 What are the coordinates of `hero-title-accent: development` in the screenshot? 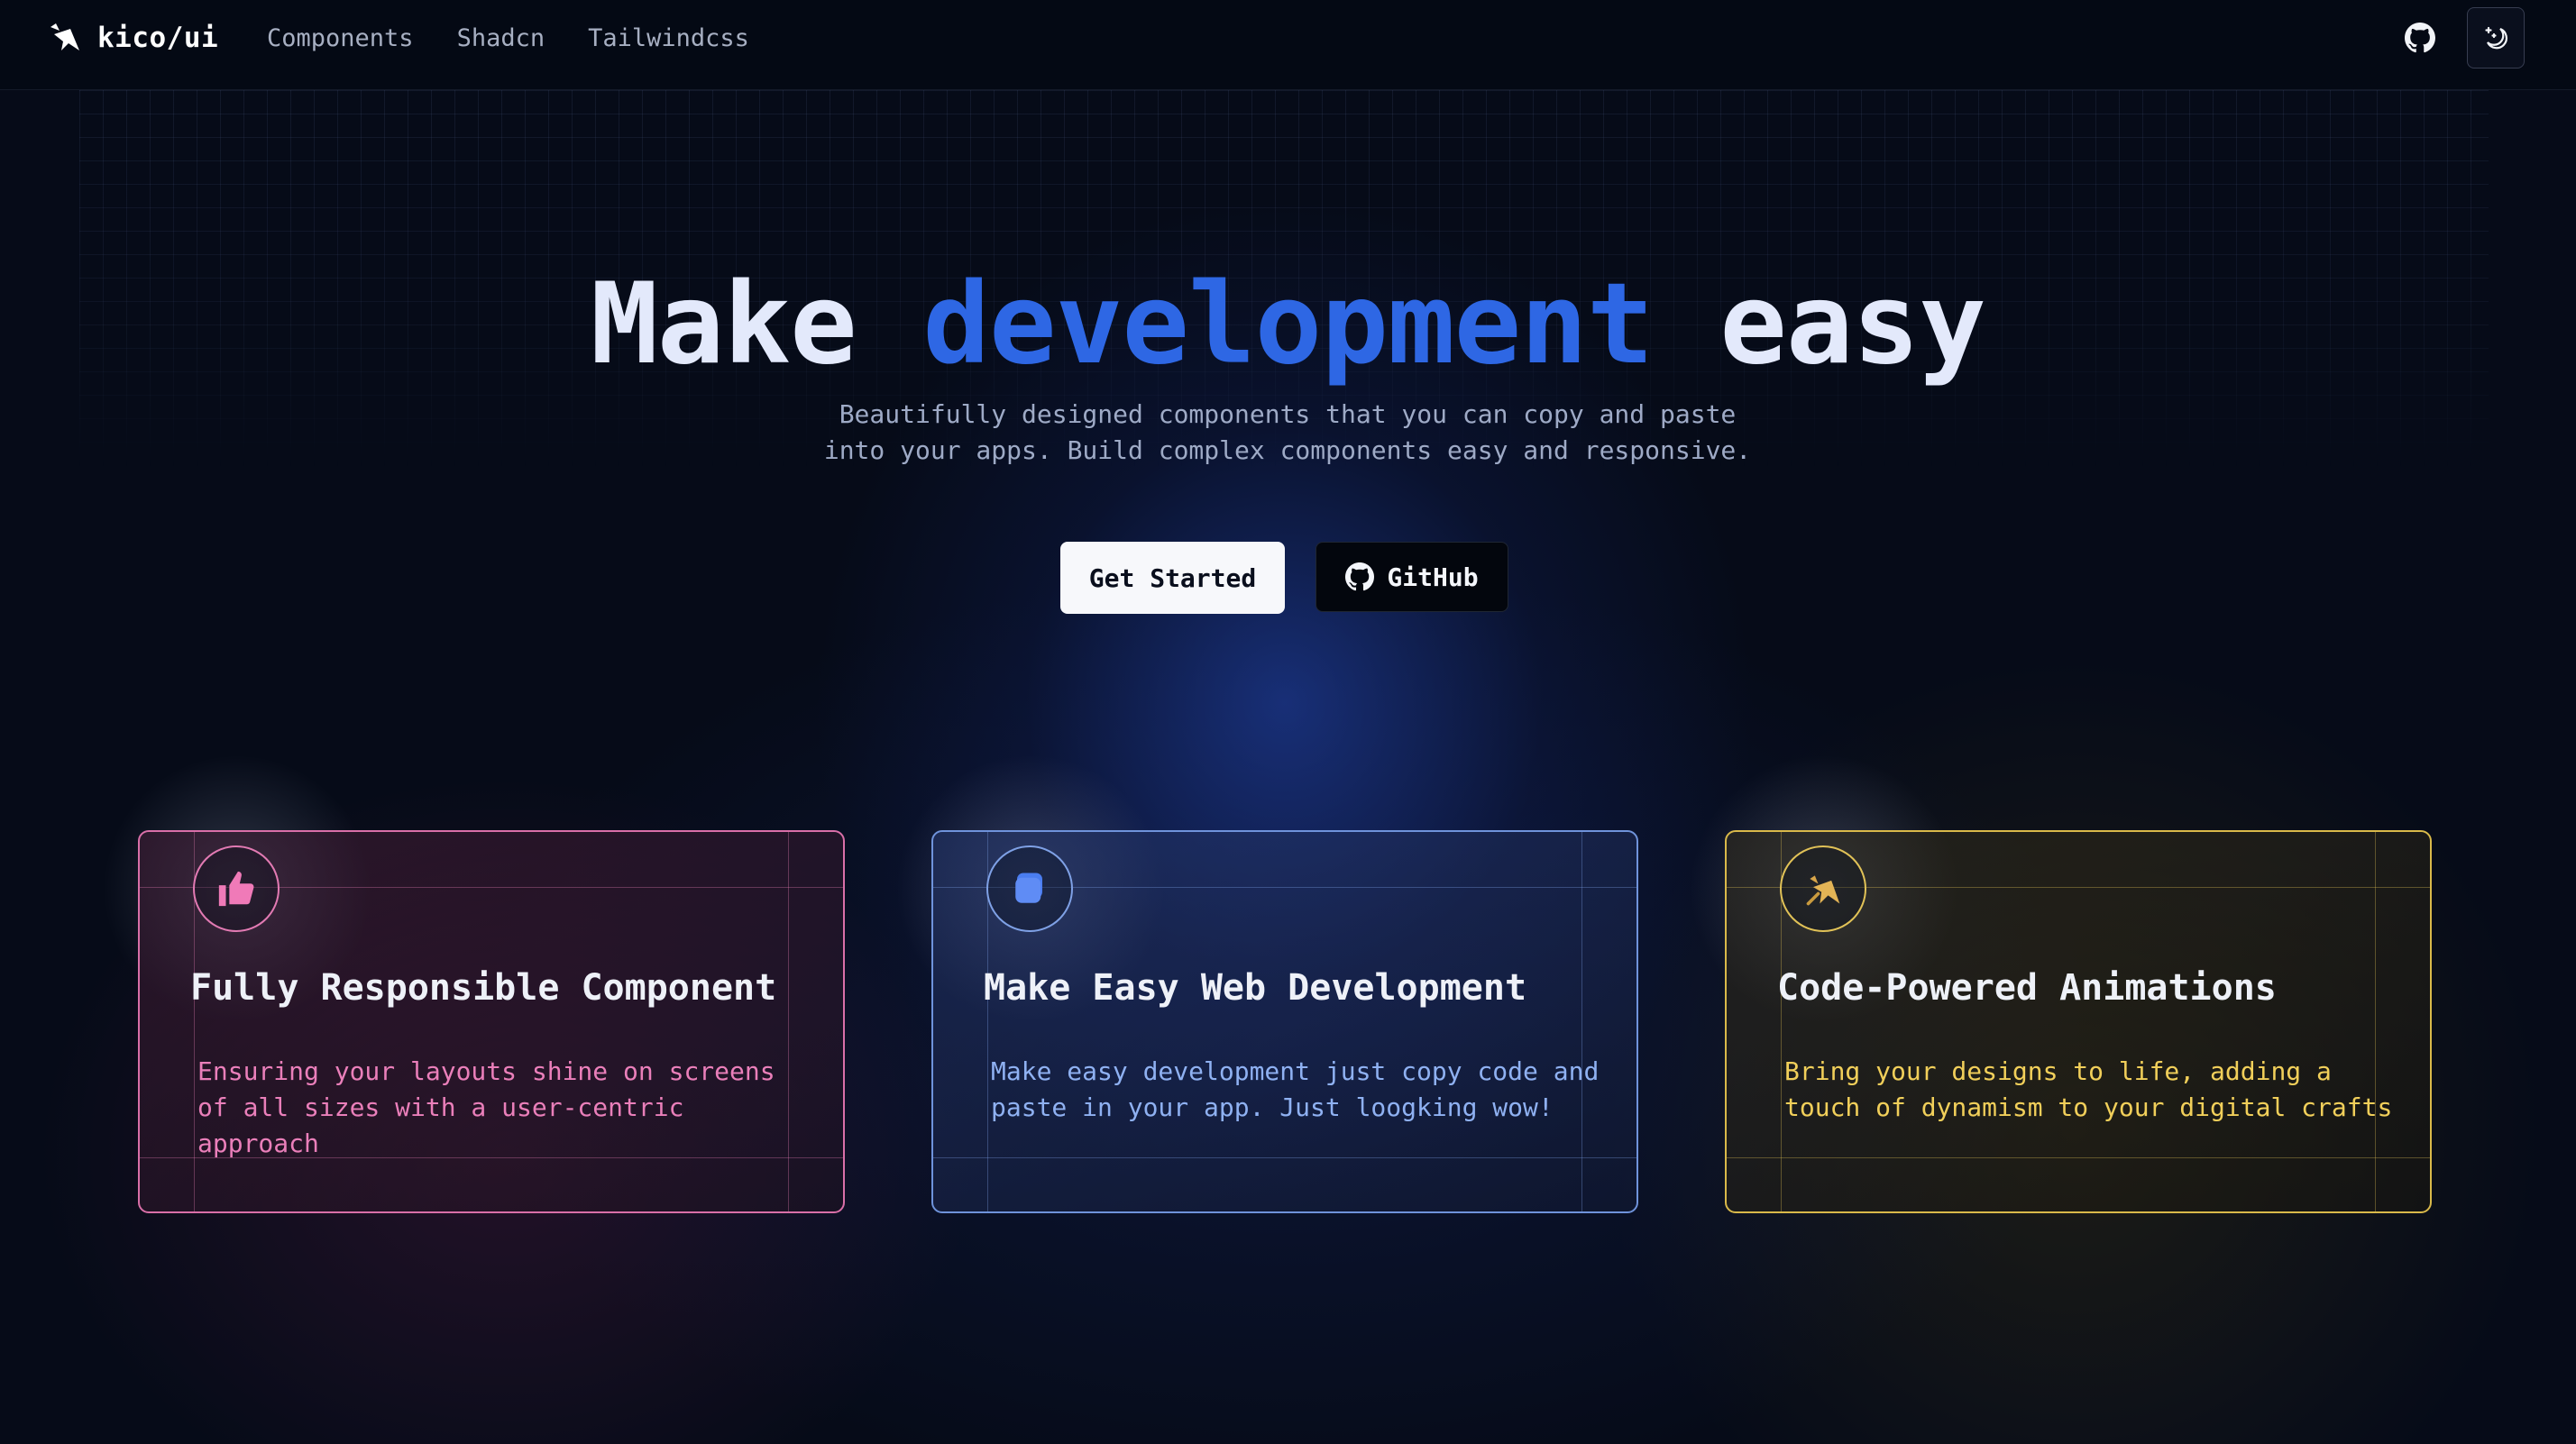 It's located at (1288, 324).